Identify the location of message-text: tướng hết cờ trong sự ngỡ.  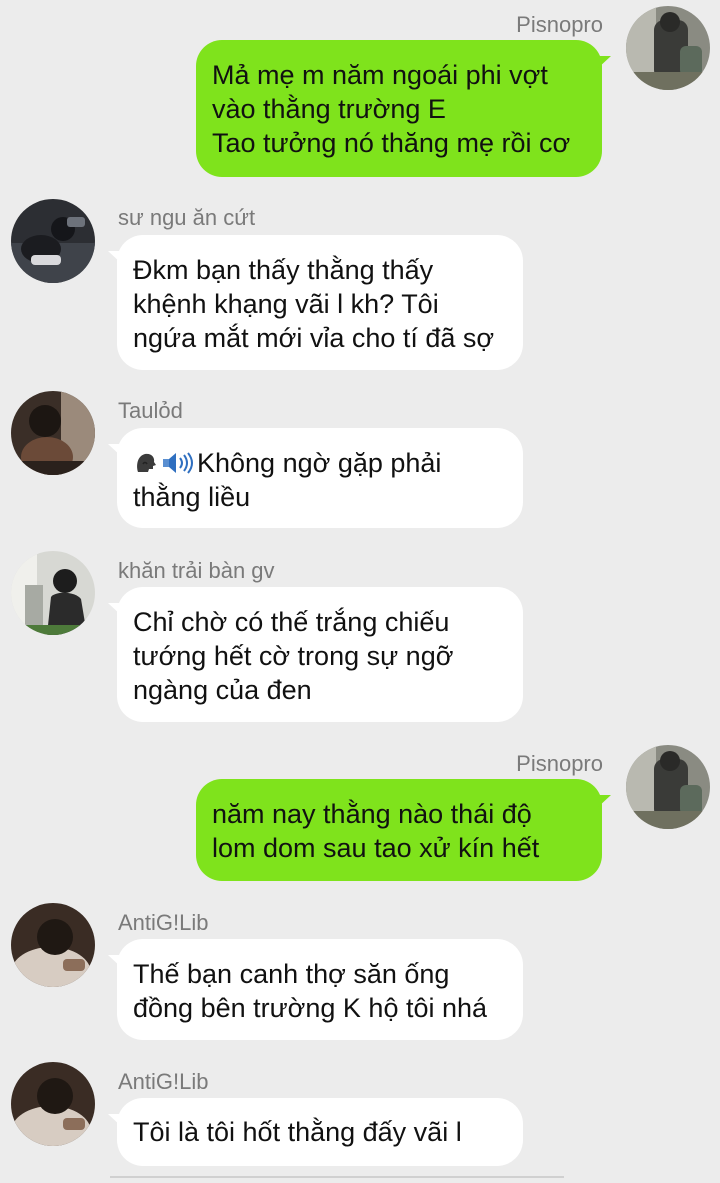
(293, 656).